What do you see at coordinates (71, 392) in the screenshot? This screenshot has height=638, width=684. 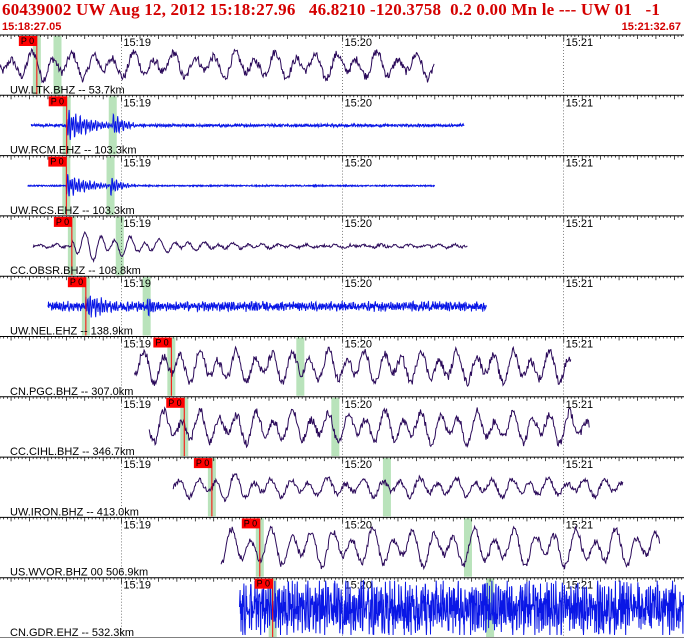 I see `station-label: CN.PGC.BHZ -- 307.0km` at bounding box center [71, 392].